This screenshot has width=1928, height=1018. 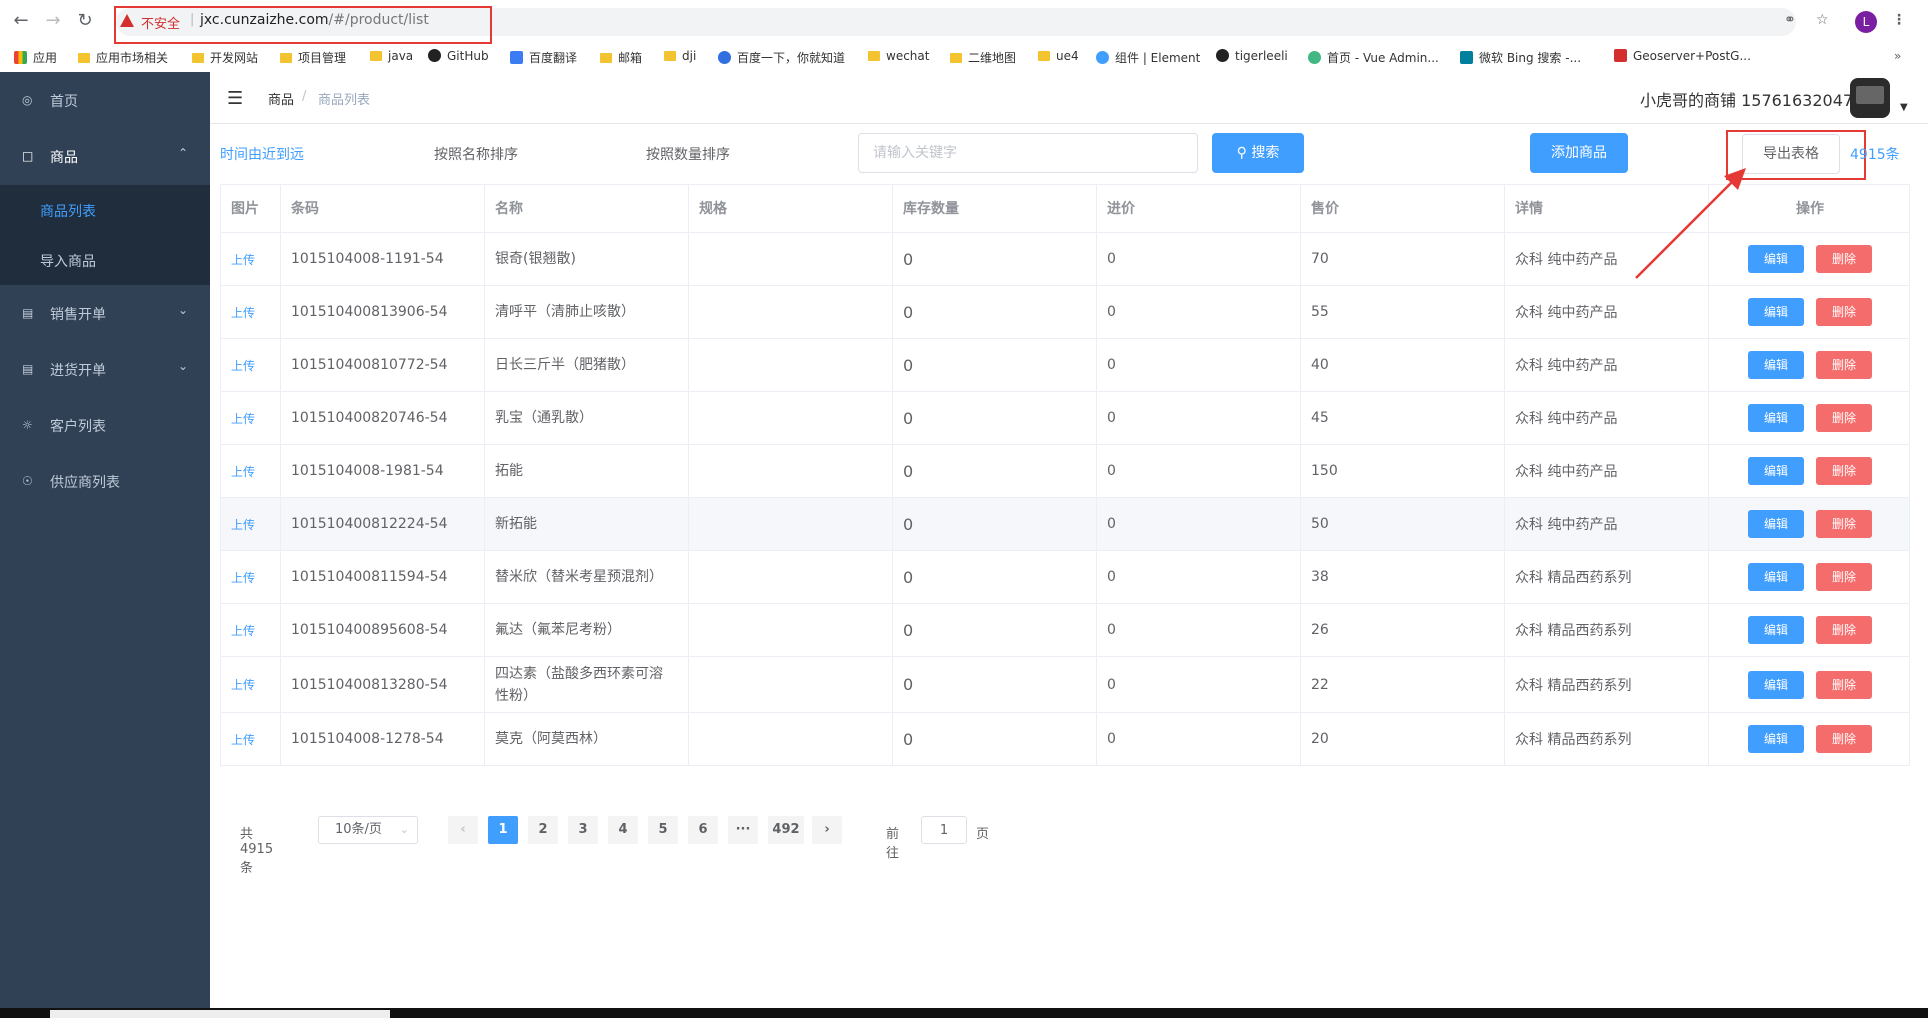 I want to click on bookmark-folder: 开发网站, so click(x=225, y=57).